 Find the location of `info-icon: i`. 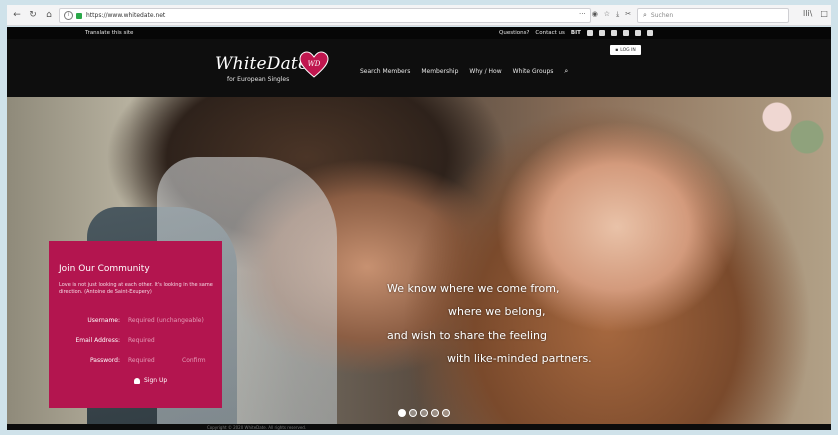

info-icon: i is located at coordinates (68, 15).